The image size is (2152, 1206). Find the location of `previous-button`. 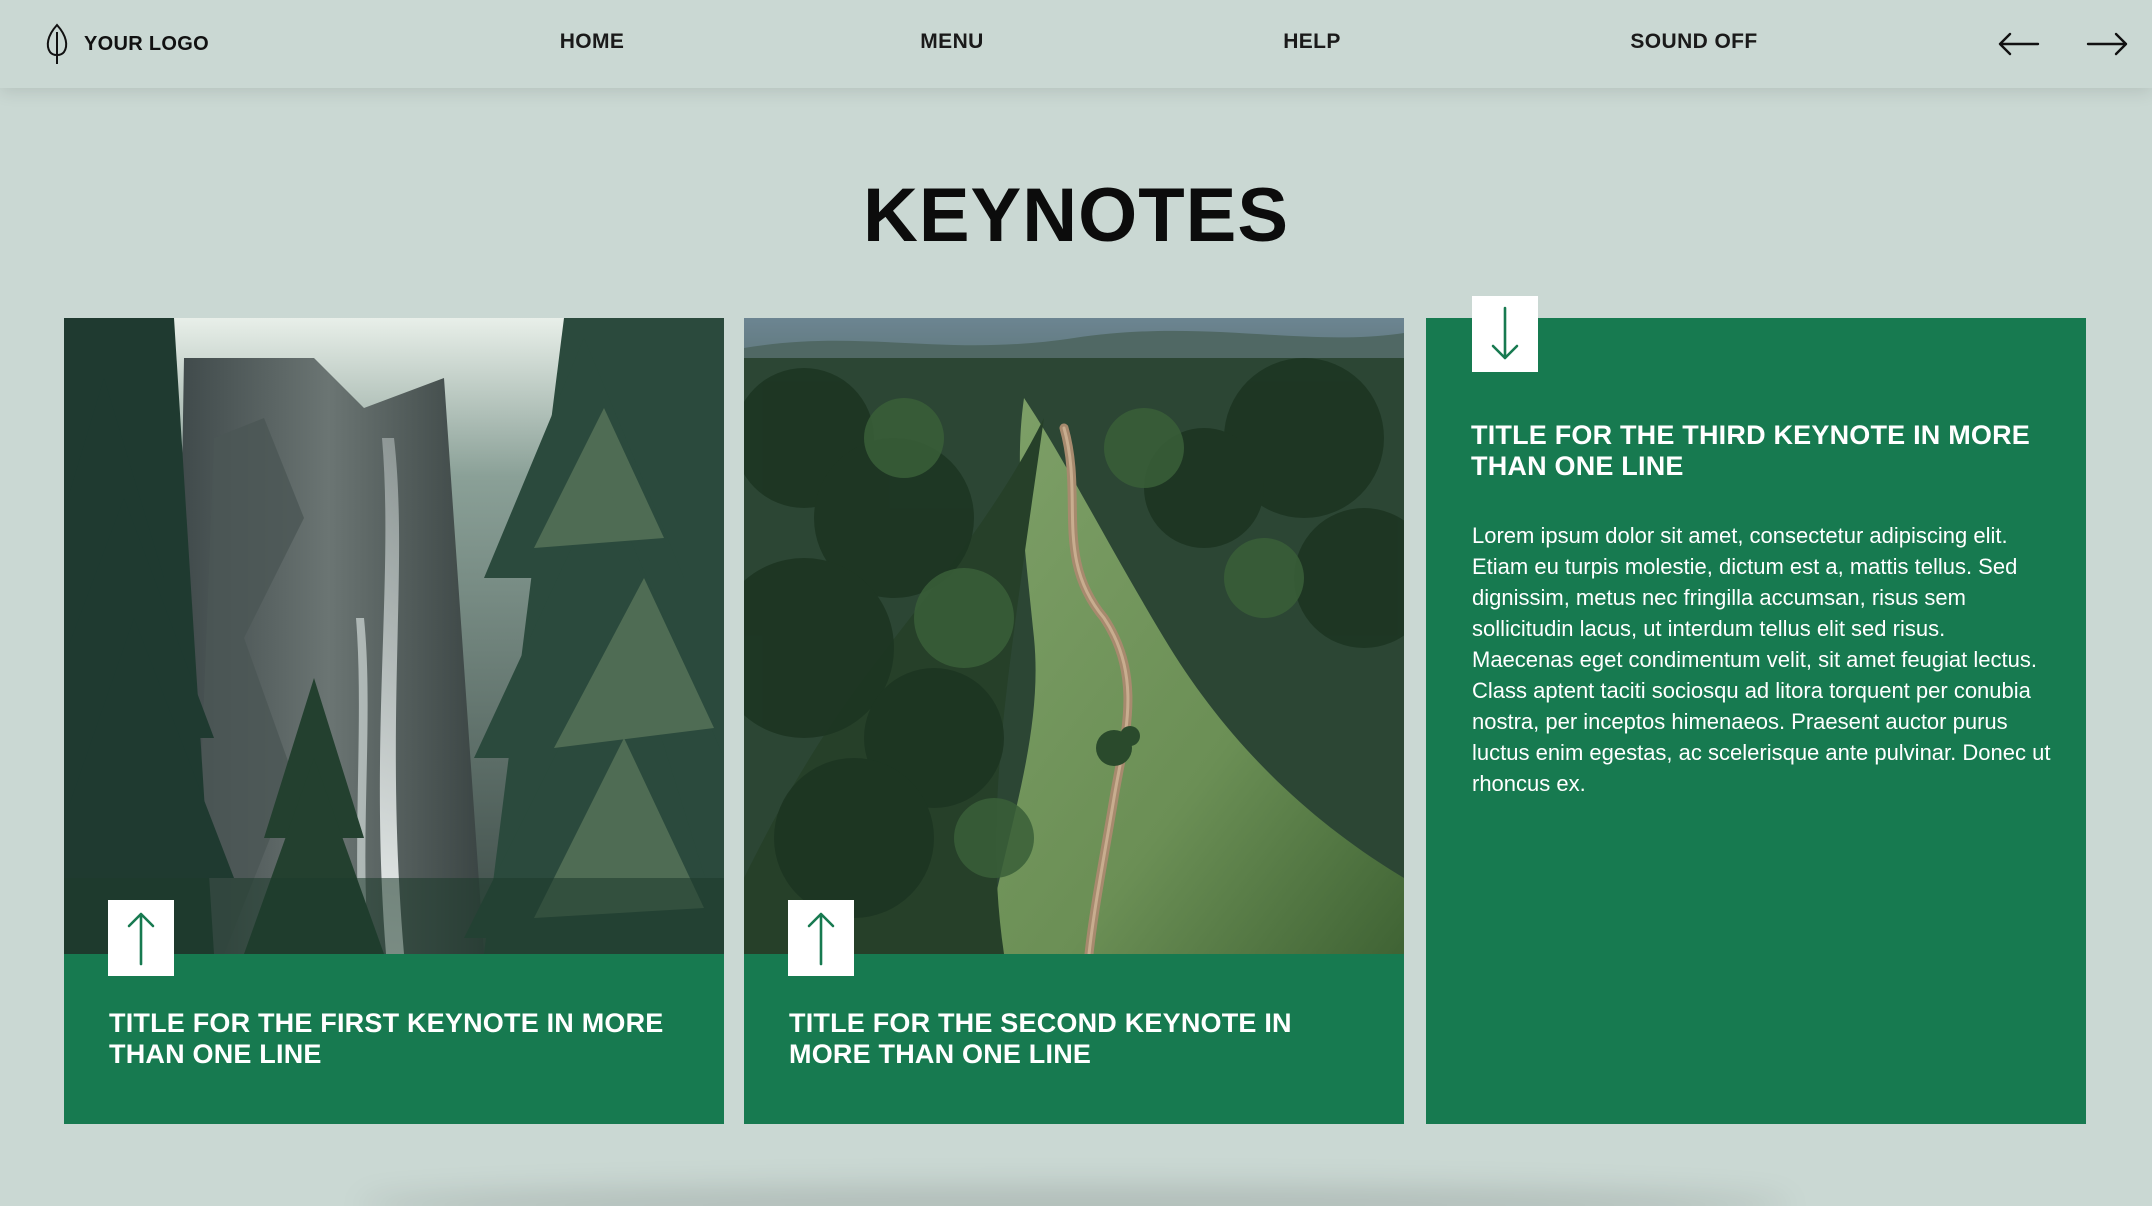

previous-button is located at coordinates (2018, 44).